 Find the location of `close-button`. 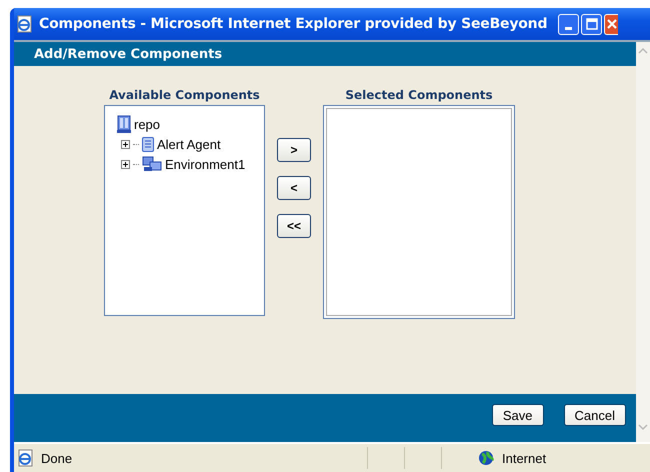

close-button is located at coordinates (611, 24).